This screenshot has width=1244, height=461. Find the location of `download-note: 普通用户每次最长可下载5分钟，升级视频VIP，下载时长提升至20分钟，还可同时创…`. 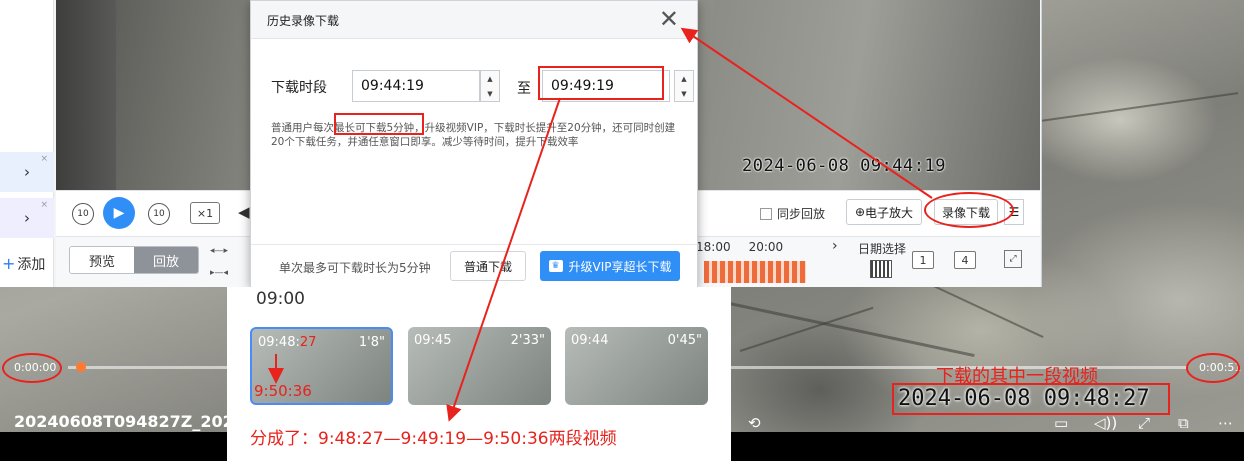

download-note: 普通用户每次最长可下载5分钟，升级视频VIP，下载时长提升至20分钟，还可同时创… is located at coordinates (473, 135).